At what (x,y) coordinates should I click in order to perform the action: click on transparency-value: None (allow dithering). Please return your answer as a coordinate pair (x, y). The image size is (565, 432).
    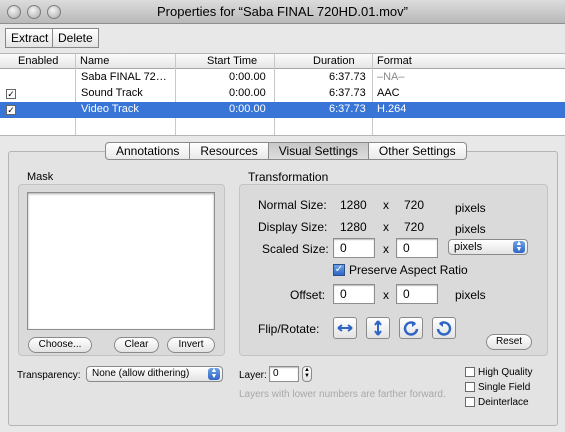
    Looking at the image, I should click on (141, 373).